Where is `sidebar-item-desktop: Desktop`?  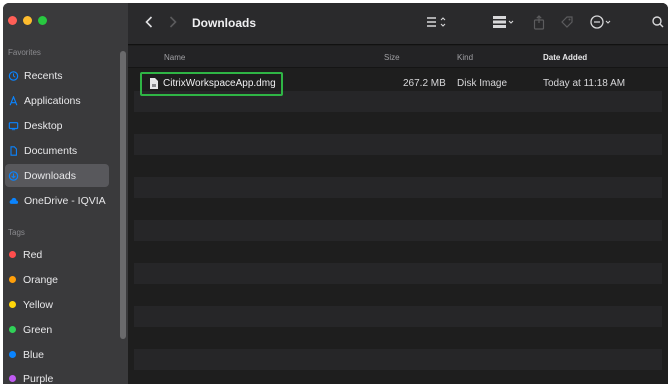
sidebar-item-desktop: Desktop is located at coordinates (57, 125).